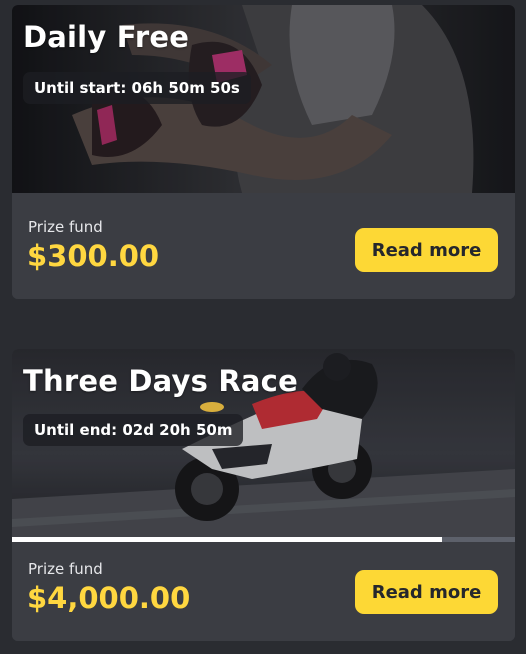  I want to click on prize-fund-amount: $4,000.00, so click(109, 598).